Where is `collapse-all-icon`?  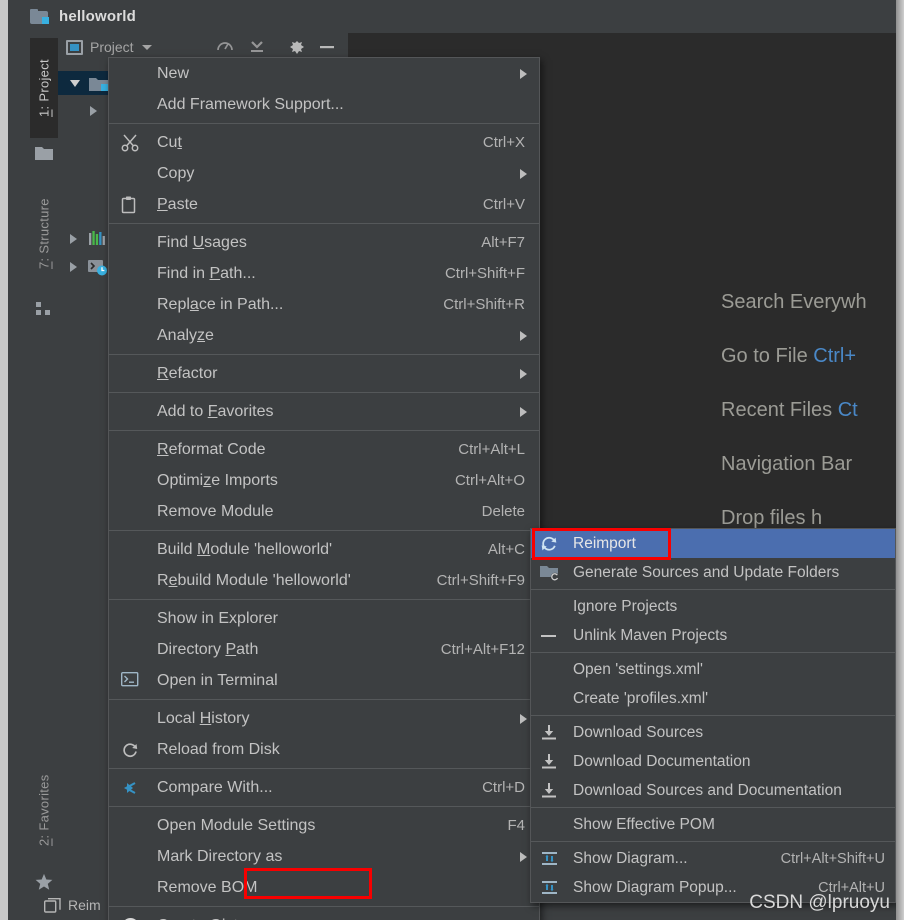 collapse-all-icon is located at coordinates (257, 47).